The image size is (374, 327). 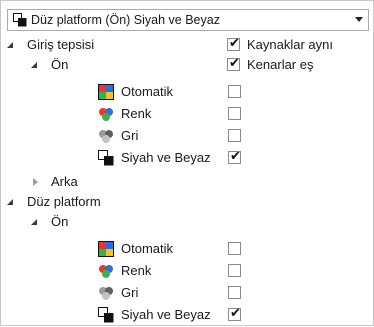 I want to click on mode-row-flatbed-bw: Siyah ve Beyaz ✔, so click(x=173, y=315).